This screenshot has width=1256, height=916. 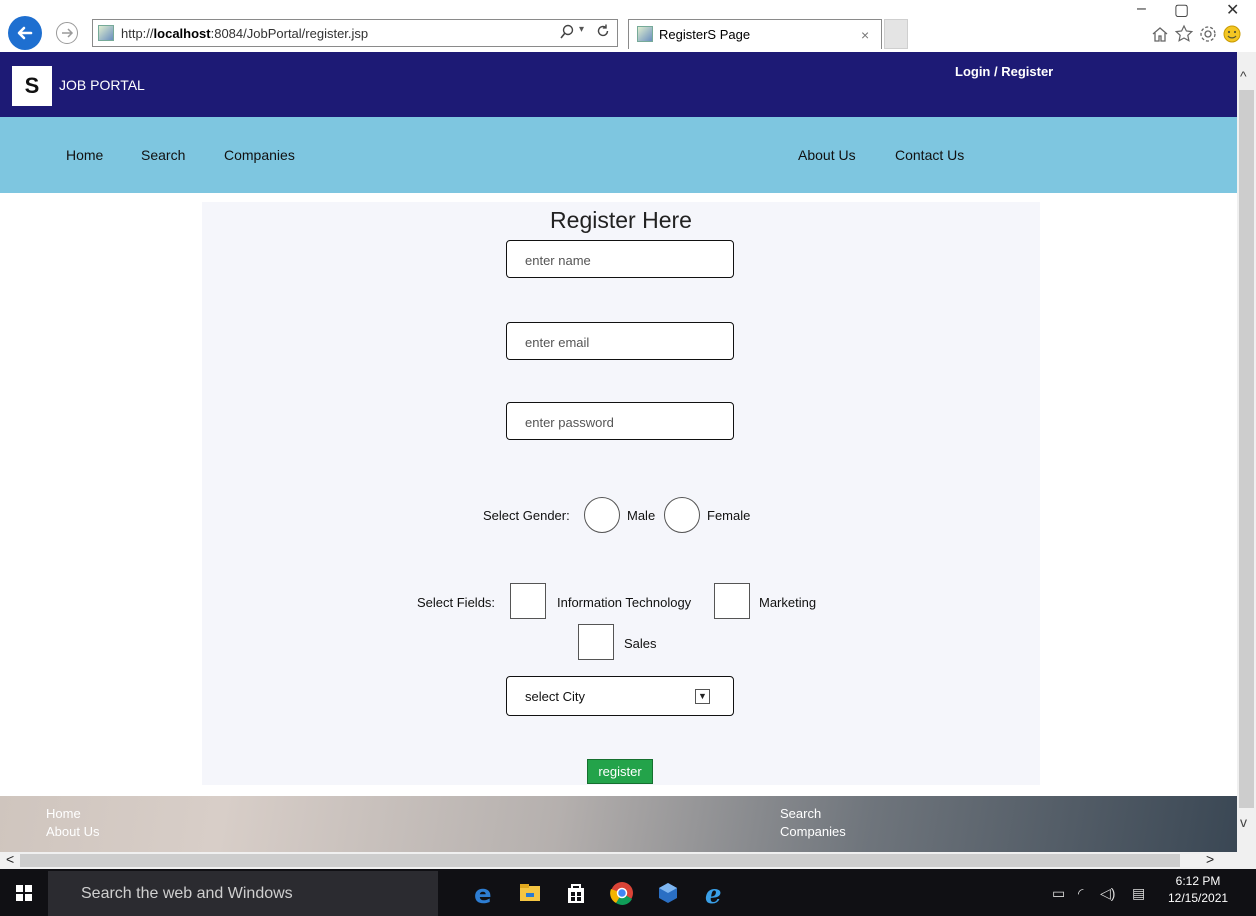 What do you see at coordinates (682, 515) in the screenshot?
I see `gender-female-radio` at bounding box center [682, 515].